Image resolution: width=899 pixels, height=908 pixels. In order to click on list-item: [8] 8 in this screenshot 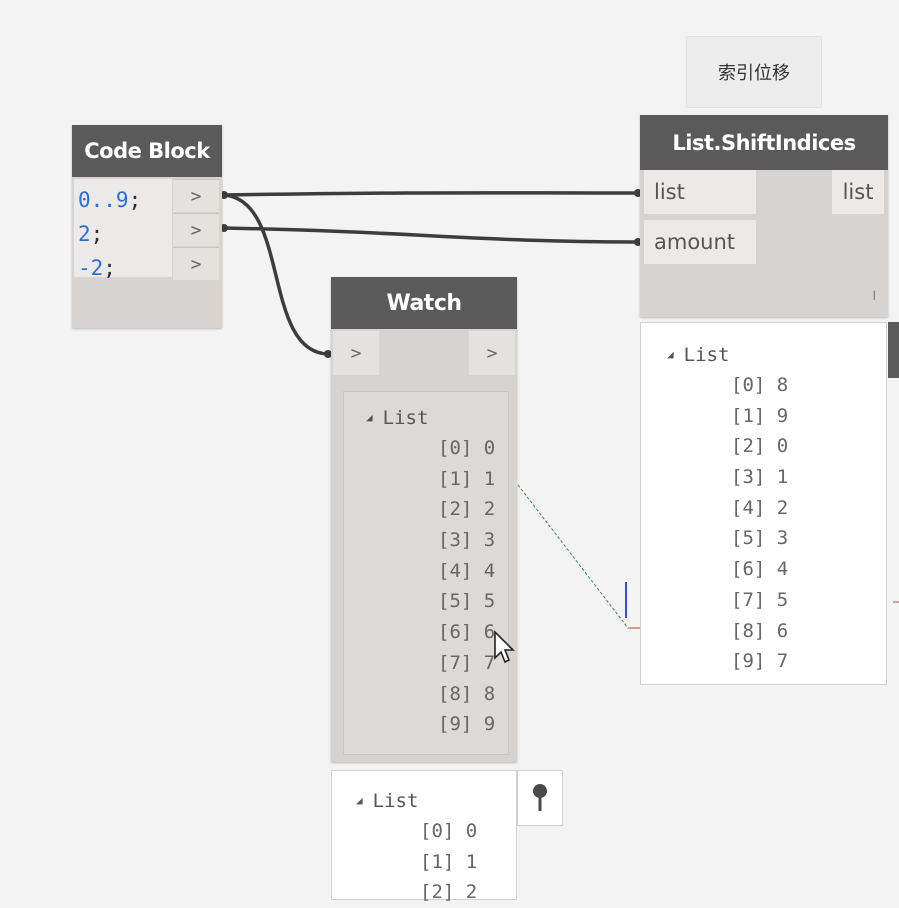, I will do `click(467, 693)`.